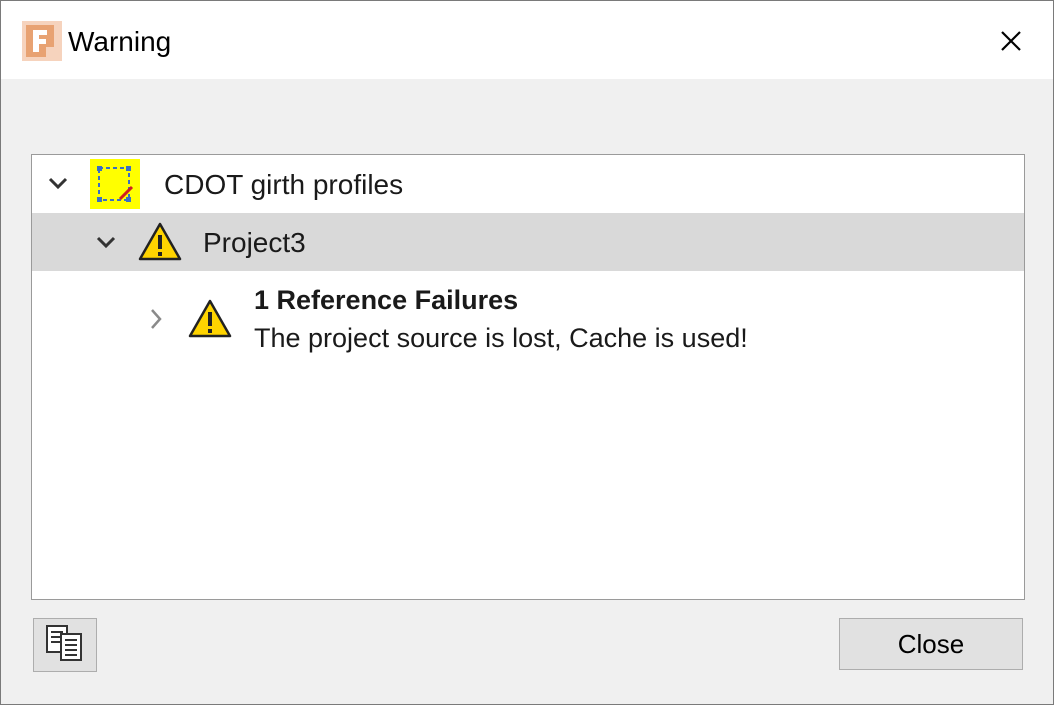 The height and width of the screenshot is (705, 1054). I want to click on window-title: Warning, so click(120, 41).